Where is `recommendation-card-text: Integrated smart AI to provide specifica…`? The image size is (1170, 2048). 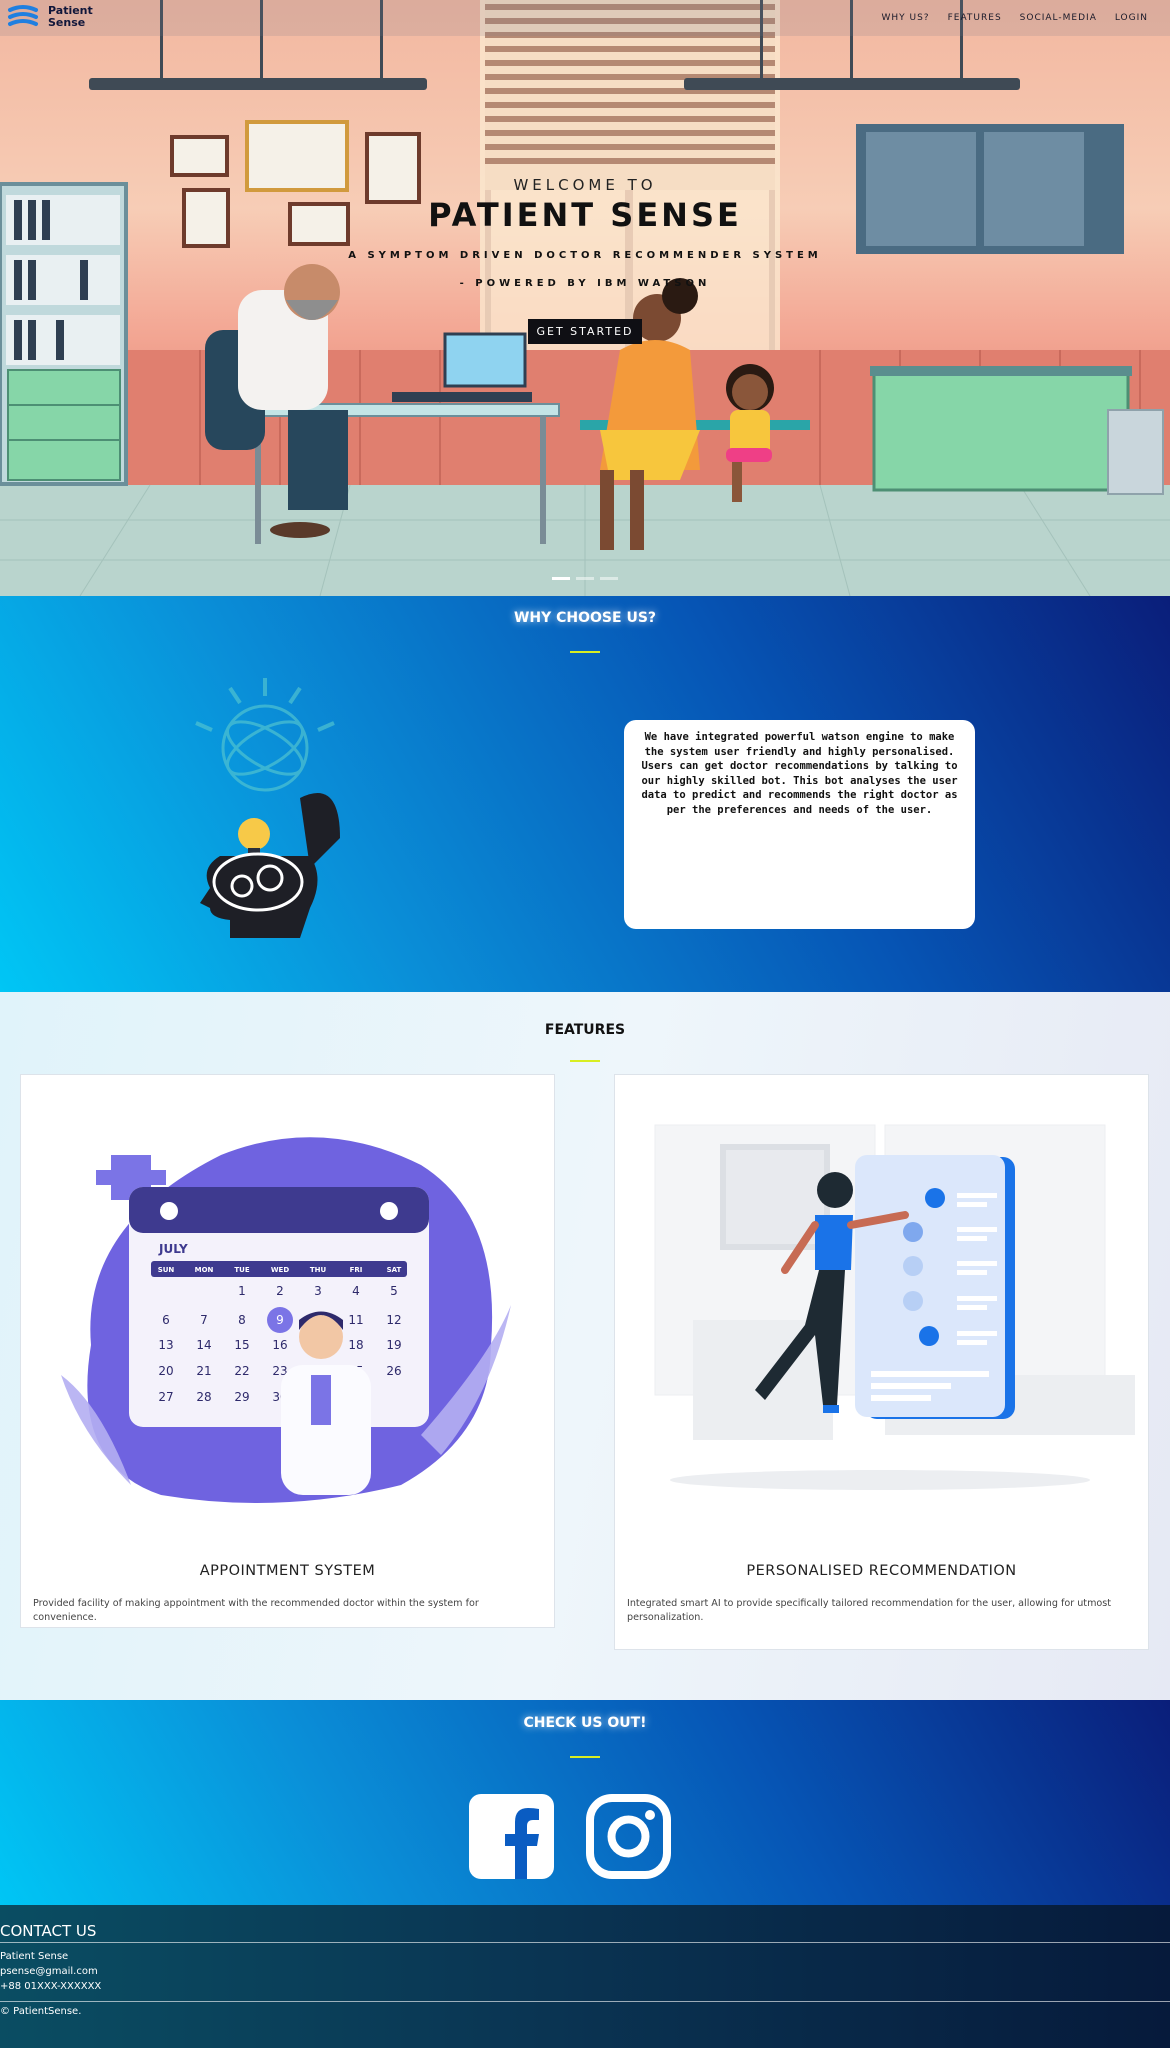
recommendation-card-text: Integrated smart AI to provide specifica… is located at coordinates (869, 1610).